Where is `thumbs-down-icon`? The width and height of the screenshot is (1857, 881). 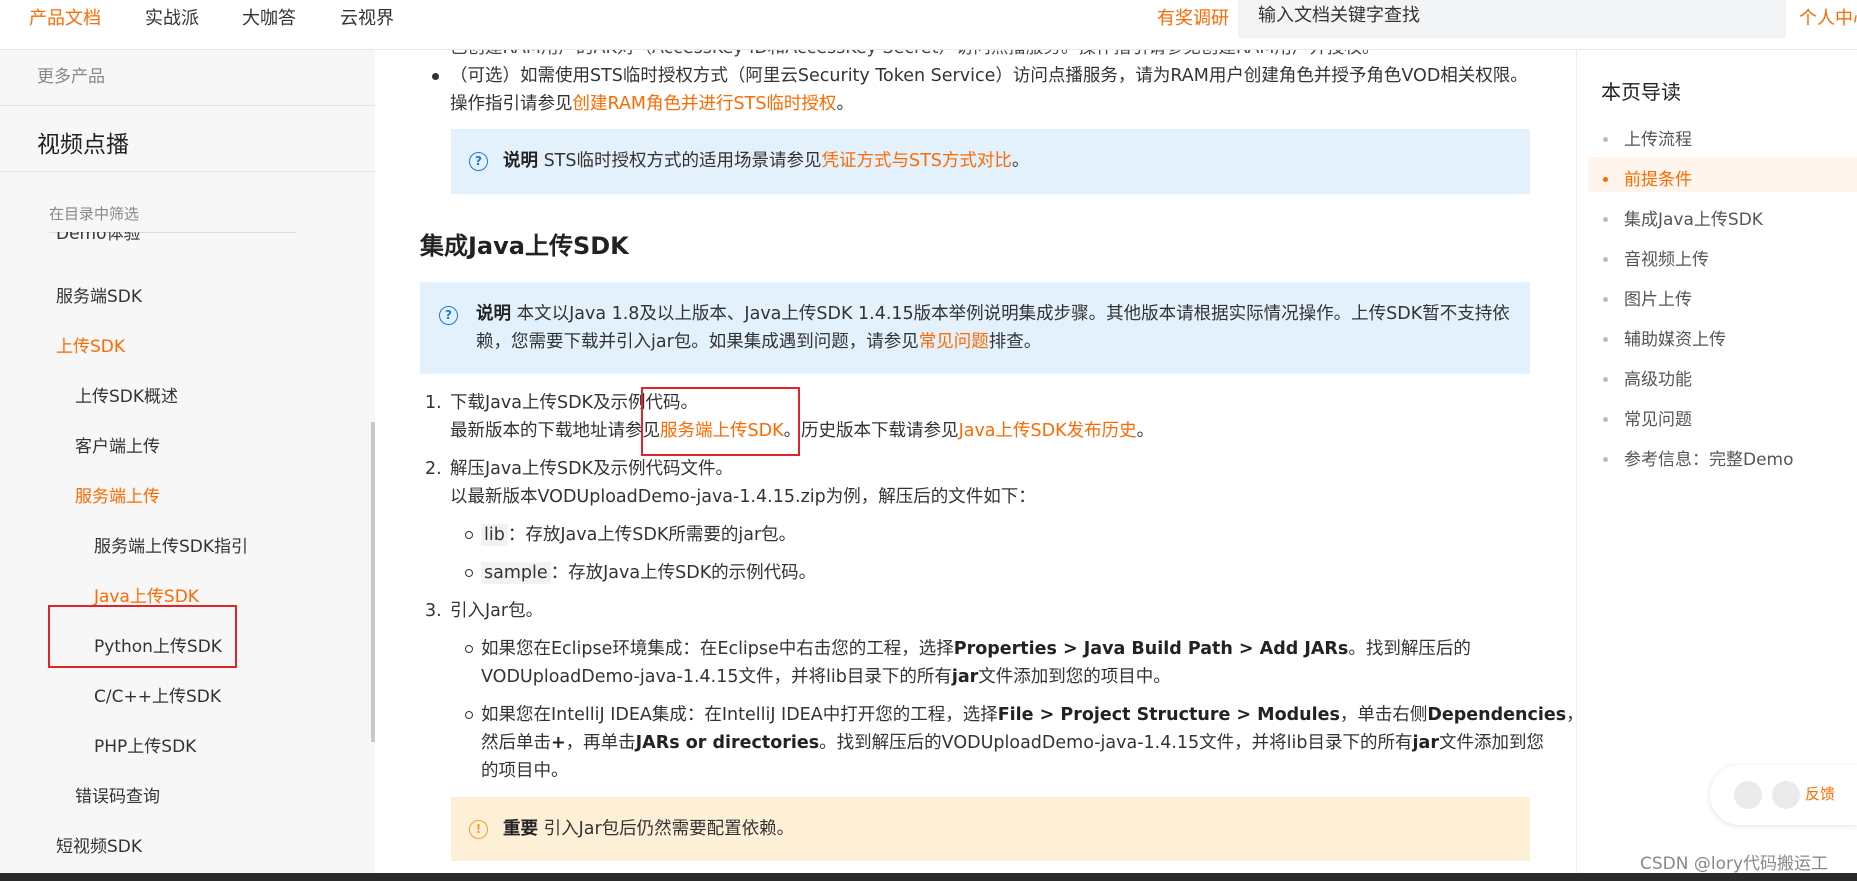
thumbs-down-icon is located at coordinates (1786, 795).